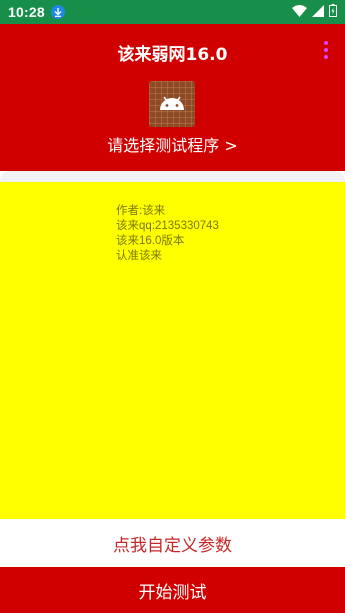 Image resolution: width=345 pixels, height=613 pixels. What do you see at coordinates (326, 50) in the screenshot?
I see `more-vert-icon` at bounding box center [326, 50].